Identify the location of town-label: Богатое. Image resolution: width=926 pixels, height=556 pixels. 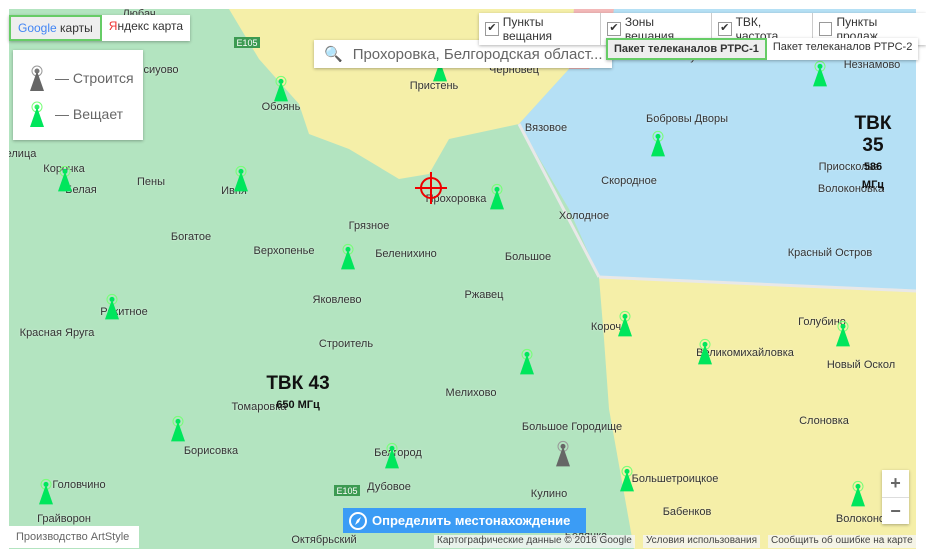
(191, 237).